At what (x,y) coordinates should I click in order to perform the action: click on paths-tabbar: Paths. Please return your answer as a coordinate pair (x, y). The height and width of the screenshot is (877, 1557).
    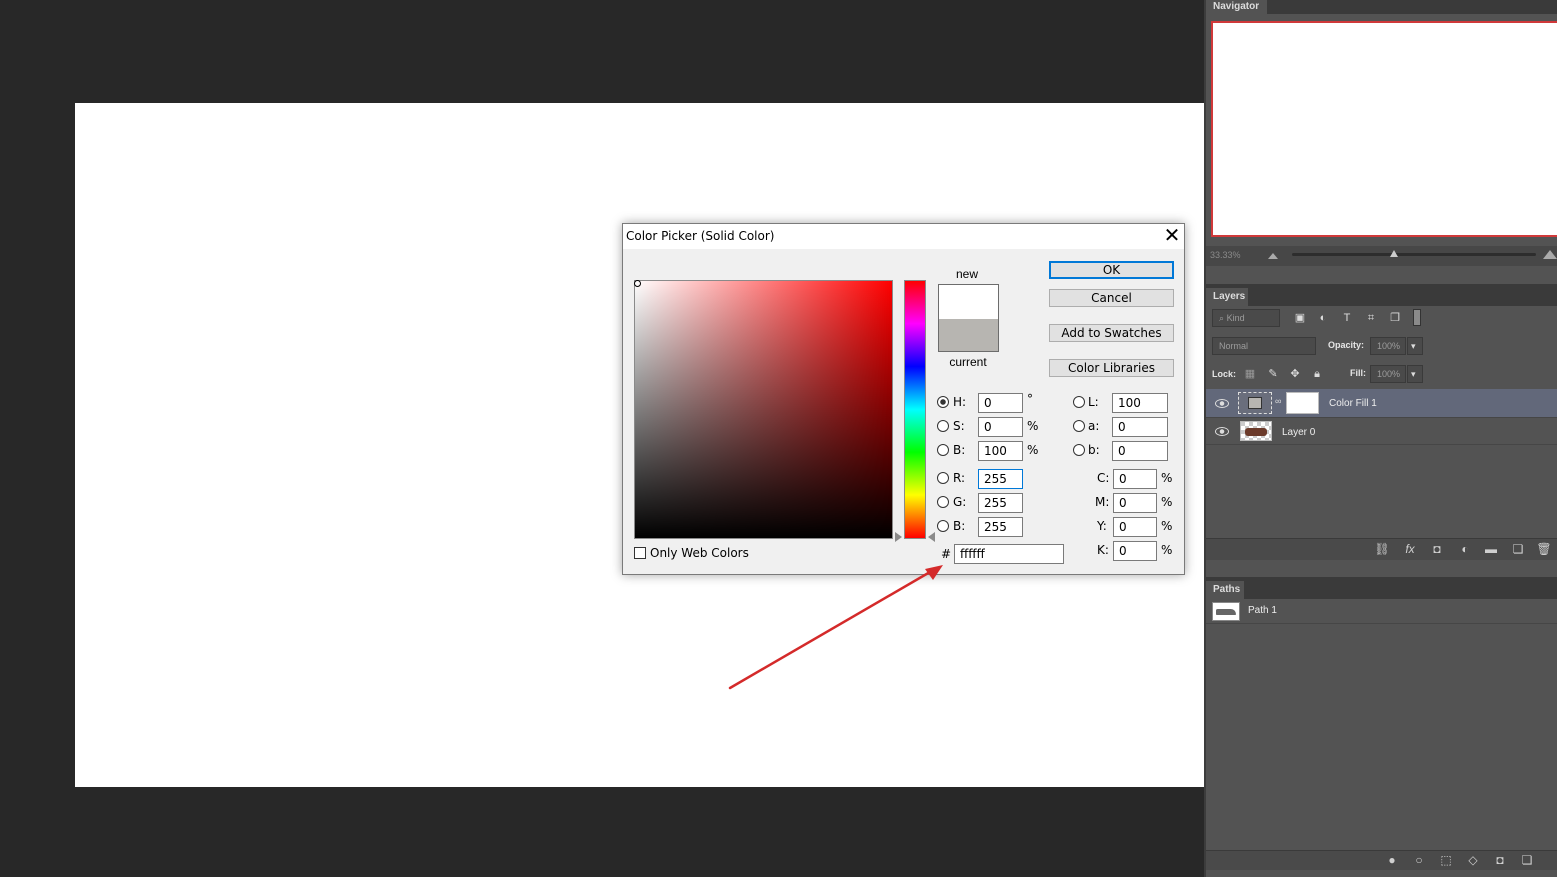
    Looking at the image, I should click on (1381, 588).